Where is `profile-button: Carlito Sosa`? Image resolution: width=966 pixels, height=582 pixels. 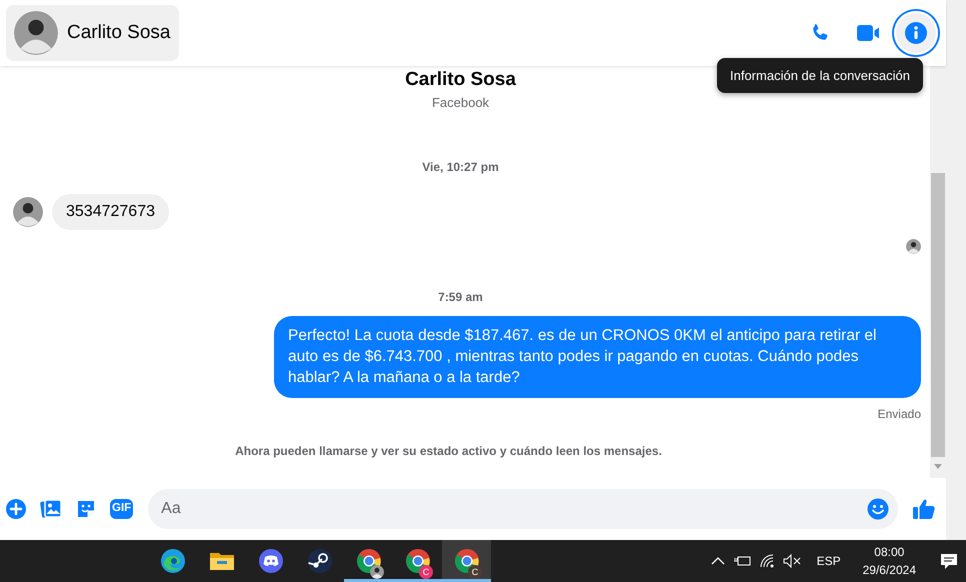 profile-button: Carlito Sosa is located at coordinates (92, 33).